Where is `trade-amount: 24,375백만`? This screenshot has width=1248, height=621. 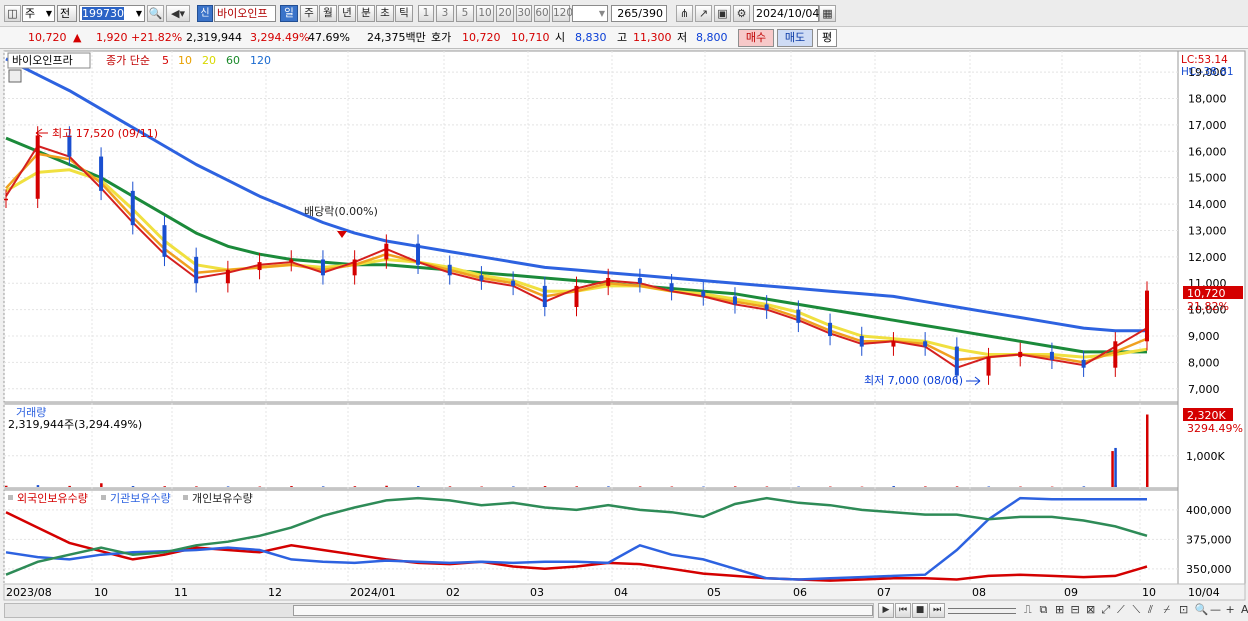 trade-amount: 24,375백만 is located at coordinates (396, 37).